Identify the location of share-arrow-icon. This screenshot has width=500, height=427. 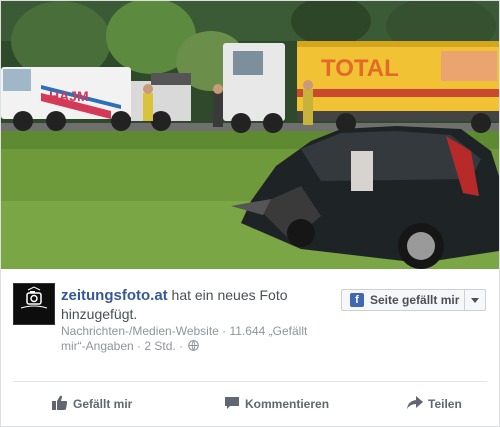
(415, 402).